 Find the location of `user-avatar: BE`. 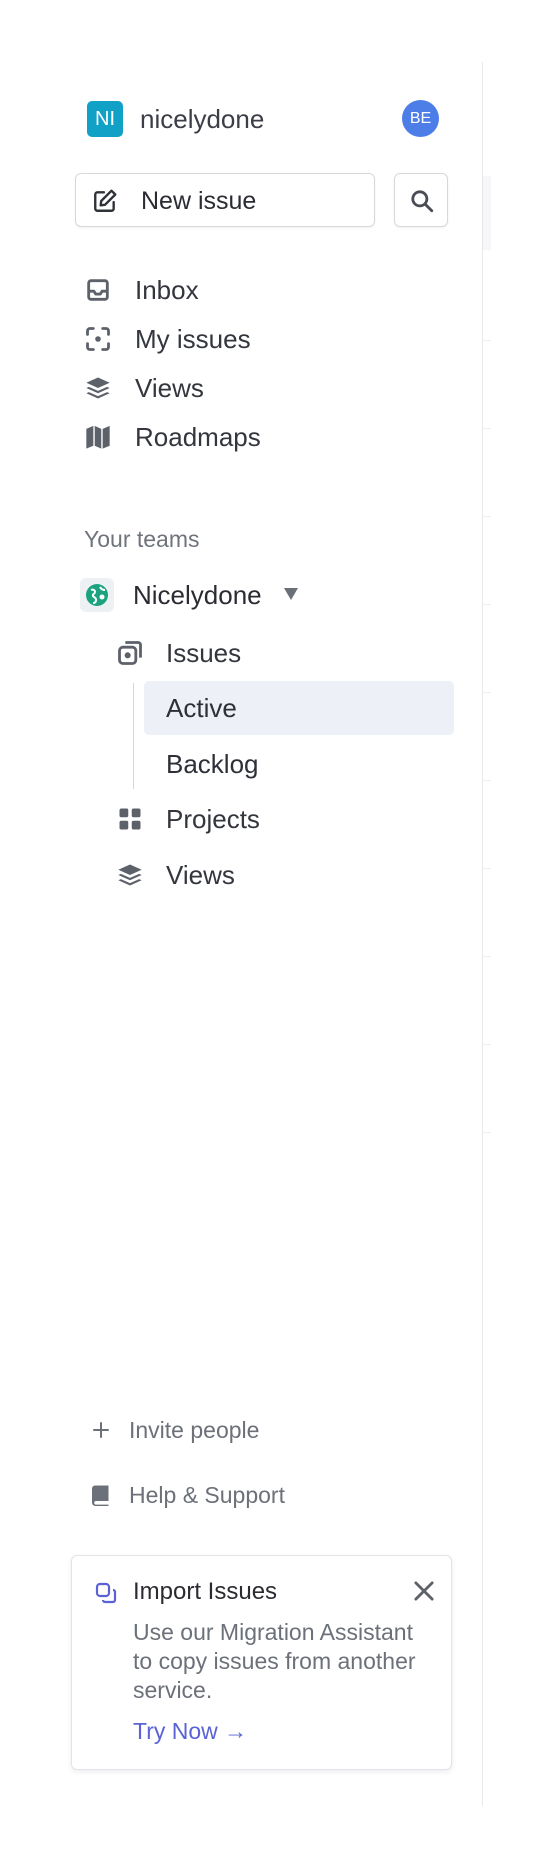

user-avatar: BE is located at coordinates (420, 118).